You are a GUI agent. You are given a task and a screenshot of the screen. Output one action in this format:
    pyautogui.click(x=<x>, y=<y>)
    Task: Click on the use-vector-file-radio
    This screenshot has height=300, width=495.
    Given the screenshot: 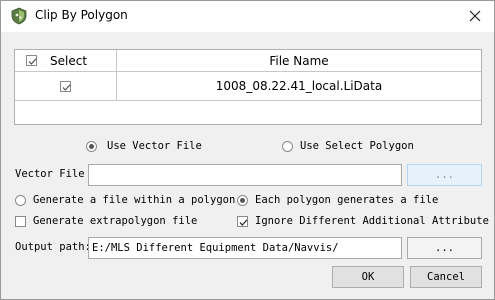 What is the action you would take?
    pyautogui.click(x=91, y=146)
    